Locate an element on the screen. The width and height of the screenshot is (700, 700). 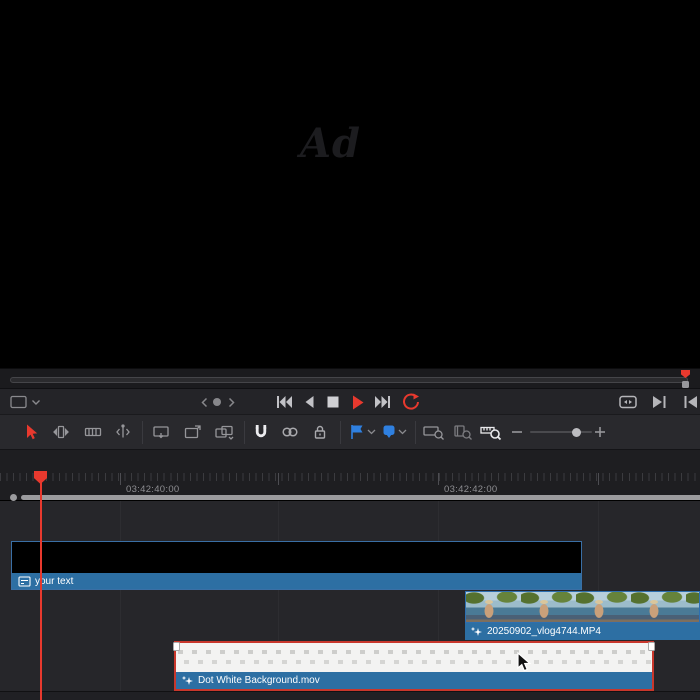
razor-edit-mode-icon is located at coordinates (93, 432).